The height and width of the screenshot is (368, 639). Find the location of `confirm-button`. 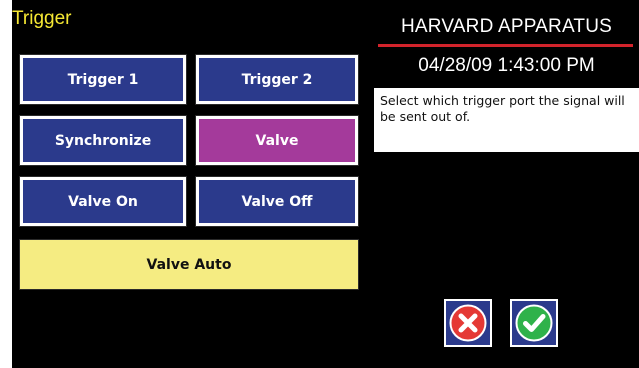

confirm-button is located at coordinates (534, 323).